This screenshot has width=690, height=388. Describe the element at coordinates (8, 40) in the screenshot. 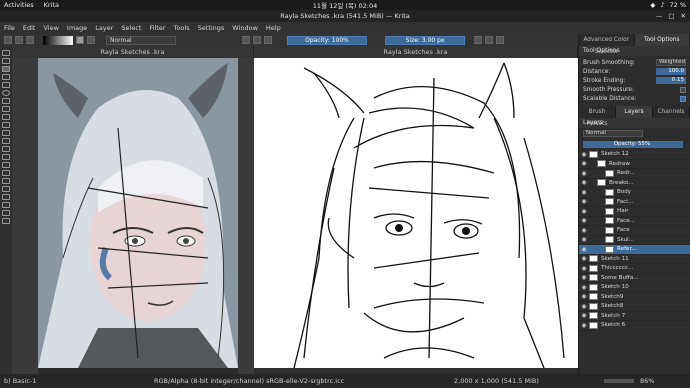

I see `new-document-icon` at that location.